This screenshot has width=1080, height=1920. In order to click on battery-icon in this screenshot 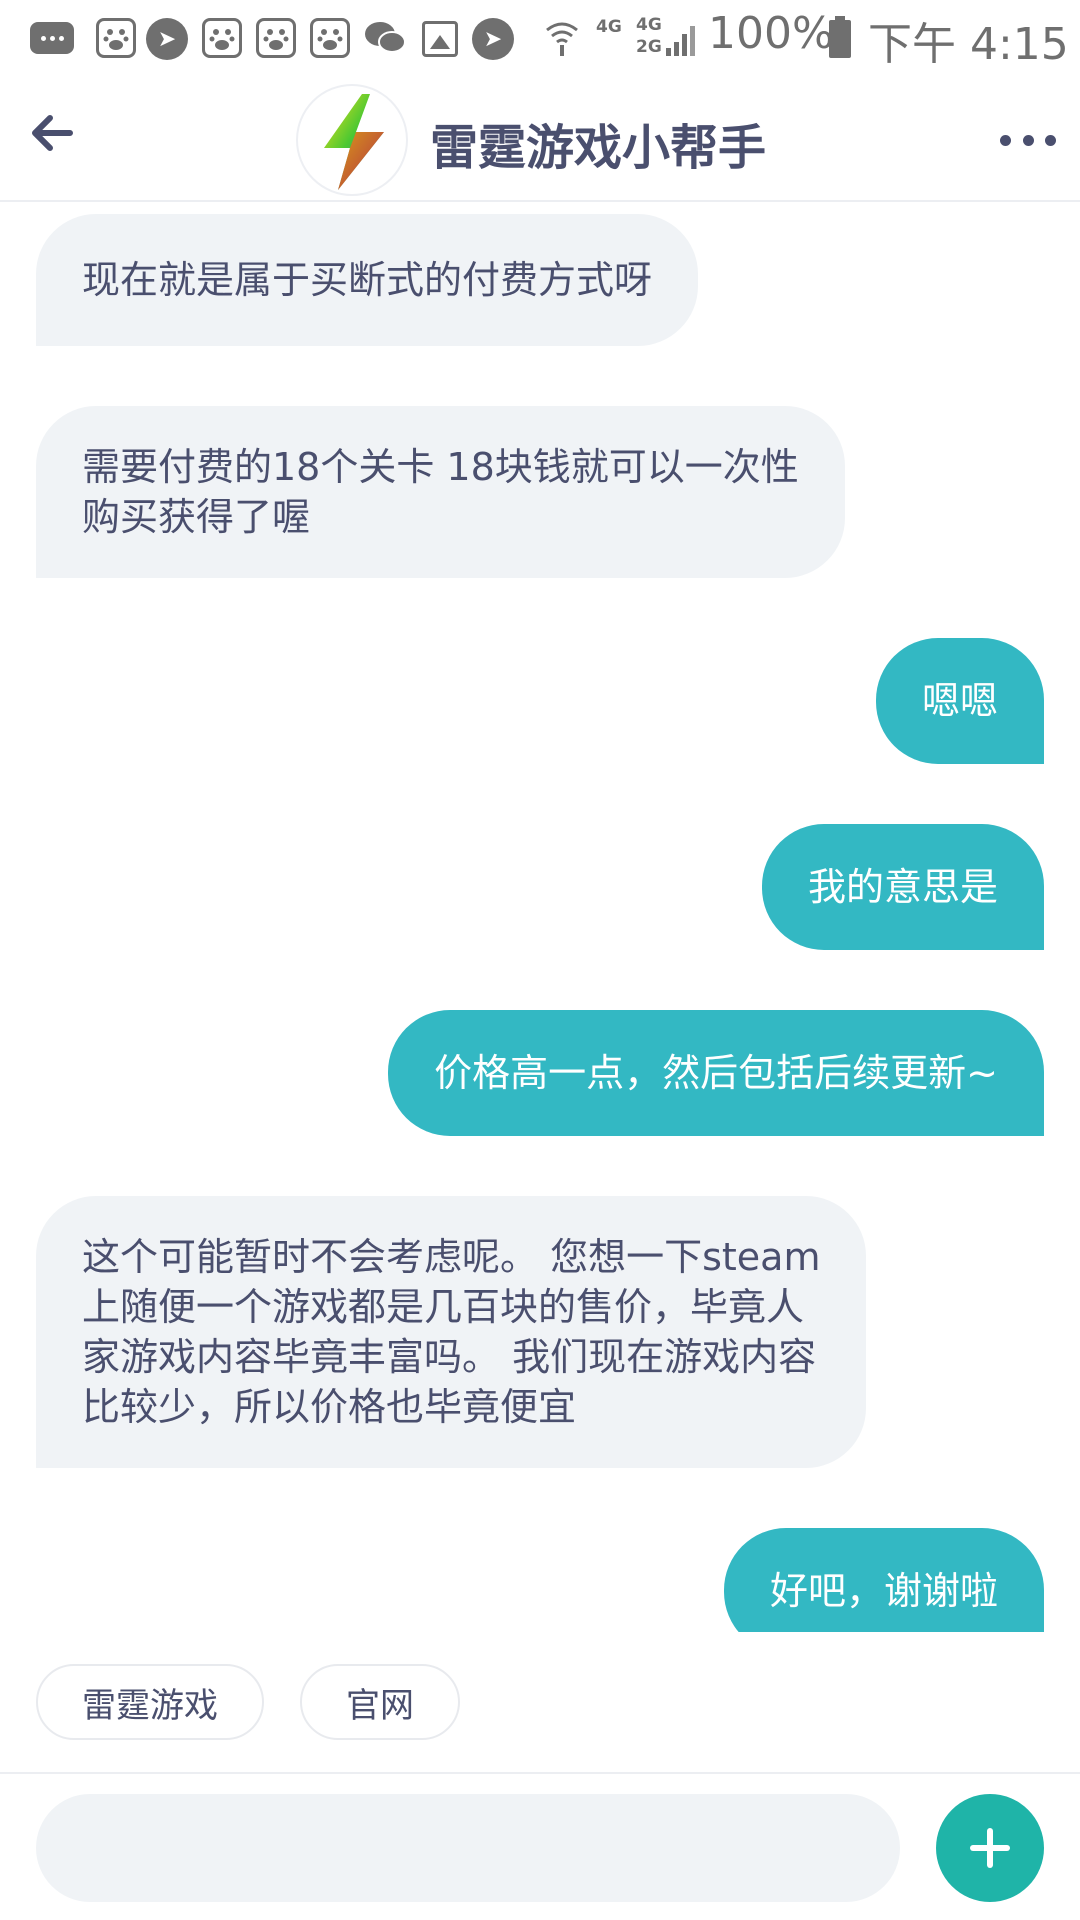, I will do `click(840, 37)`.